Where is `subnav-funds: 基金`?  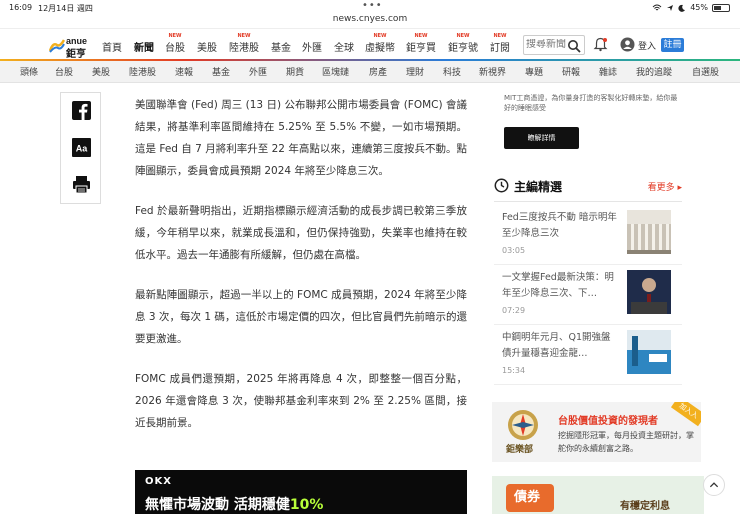 subnav-funds: 基金 is located at coordinates (221, 71).